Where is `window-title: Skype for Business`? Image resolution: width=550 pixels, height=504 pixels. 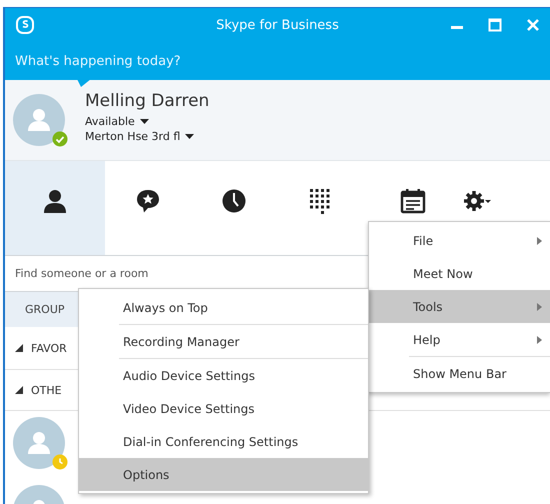
window-title: Skype for Business is located at coordinates (277, 25).